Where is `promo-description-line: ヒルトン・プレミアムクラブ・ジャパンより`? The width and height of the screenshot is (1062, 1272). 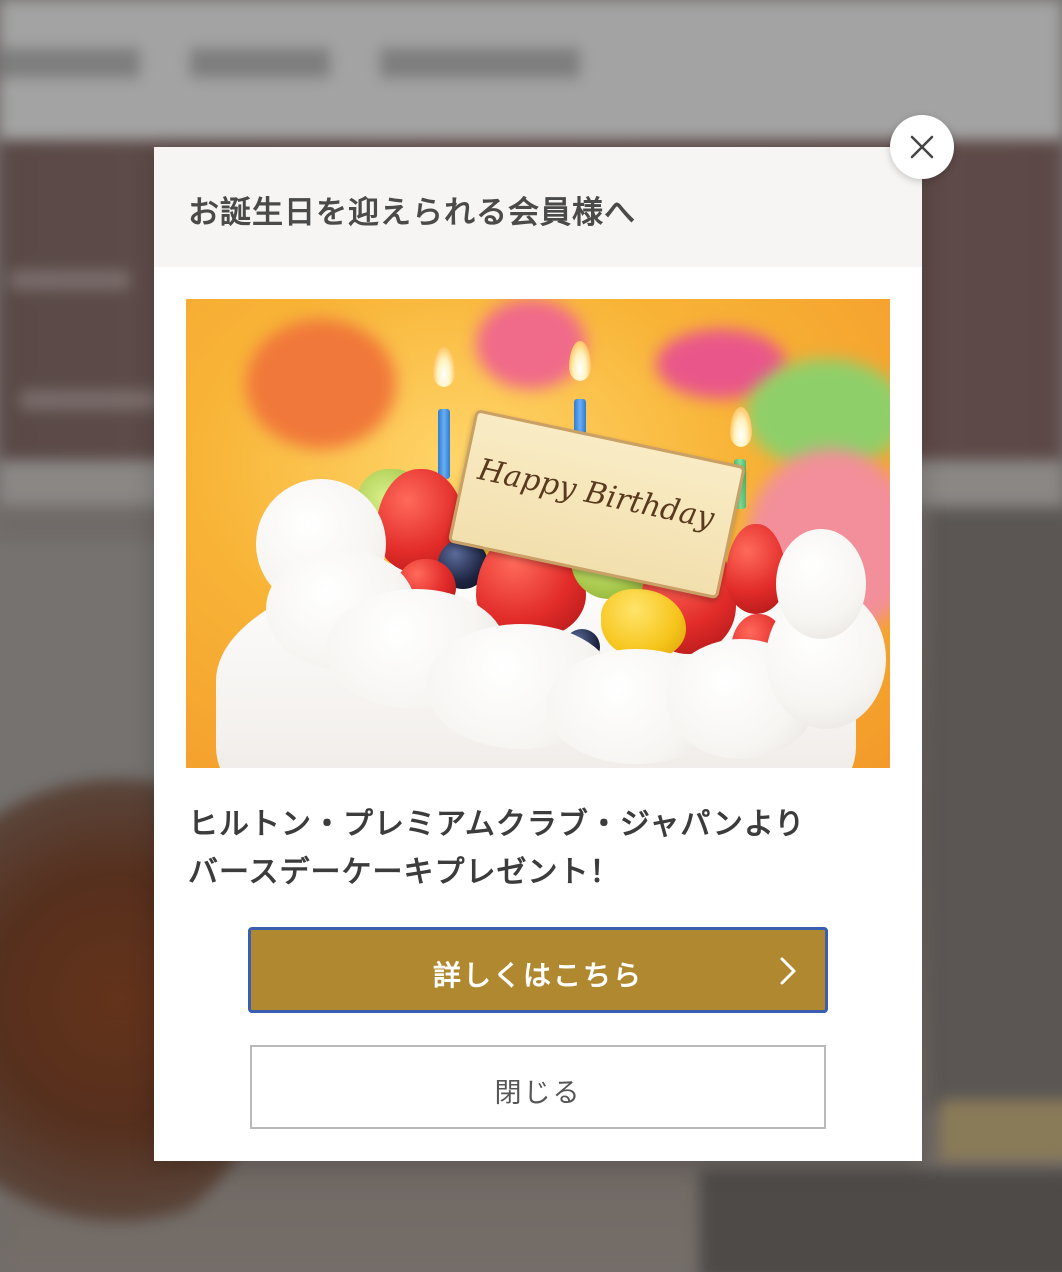
promo-description-line: ヒルトン・プレミアムクラブ・ジャパンより is located at coordinates (497, 824).